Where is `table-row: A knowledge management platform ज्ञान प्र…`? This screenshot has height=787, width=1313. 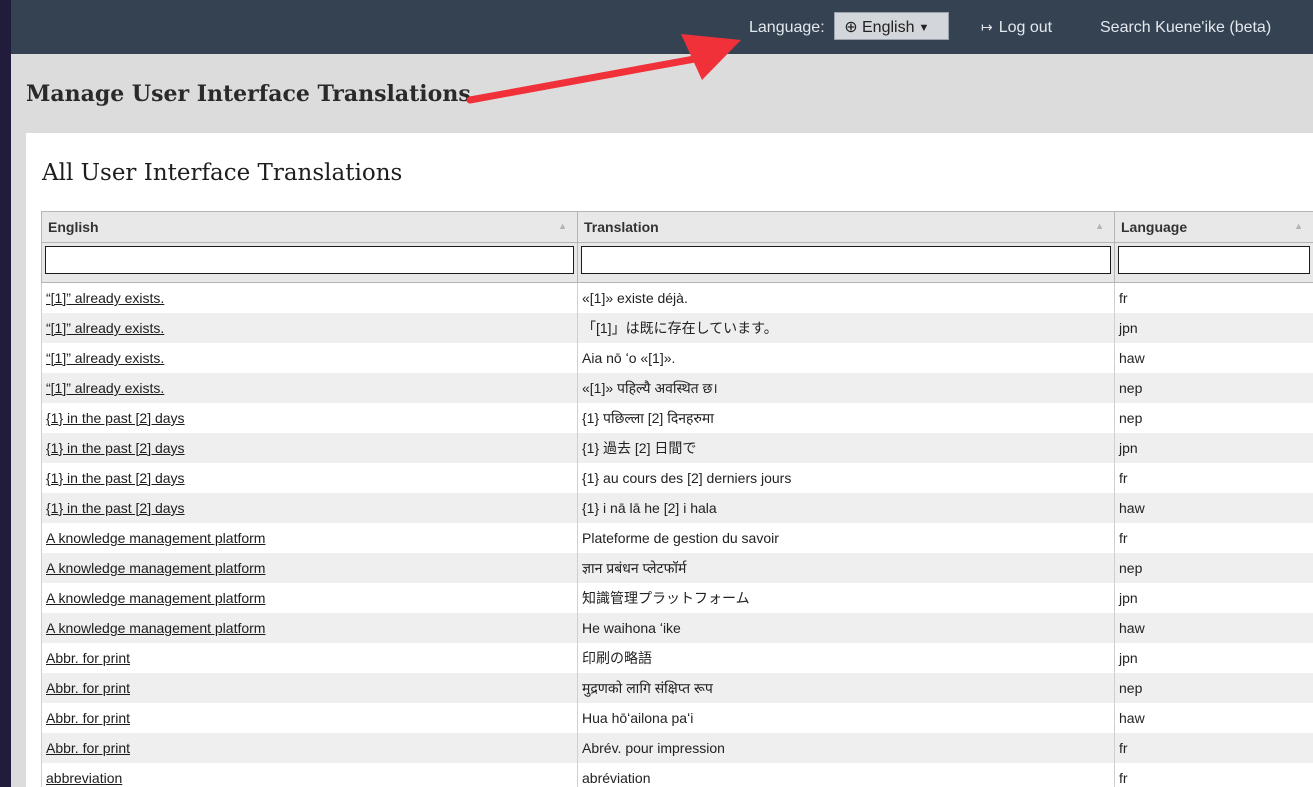
table-row: A knowledge management platform ज्ञान प्र… is located at coordinates (677, 568).